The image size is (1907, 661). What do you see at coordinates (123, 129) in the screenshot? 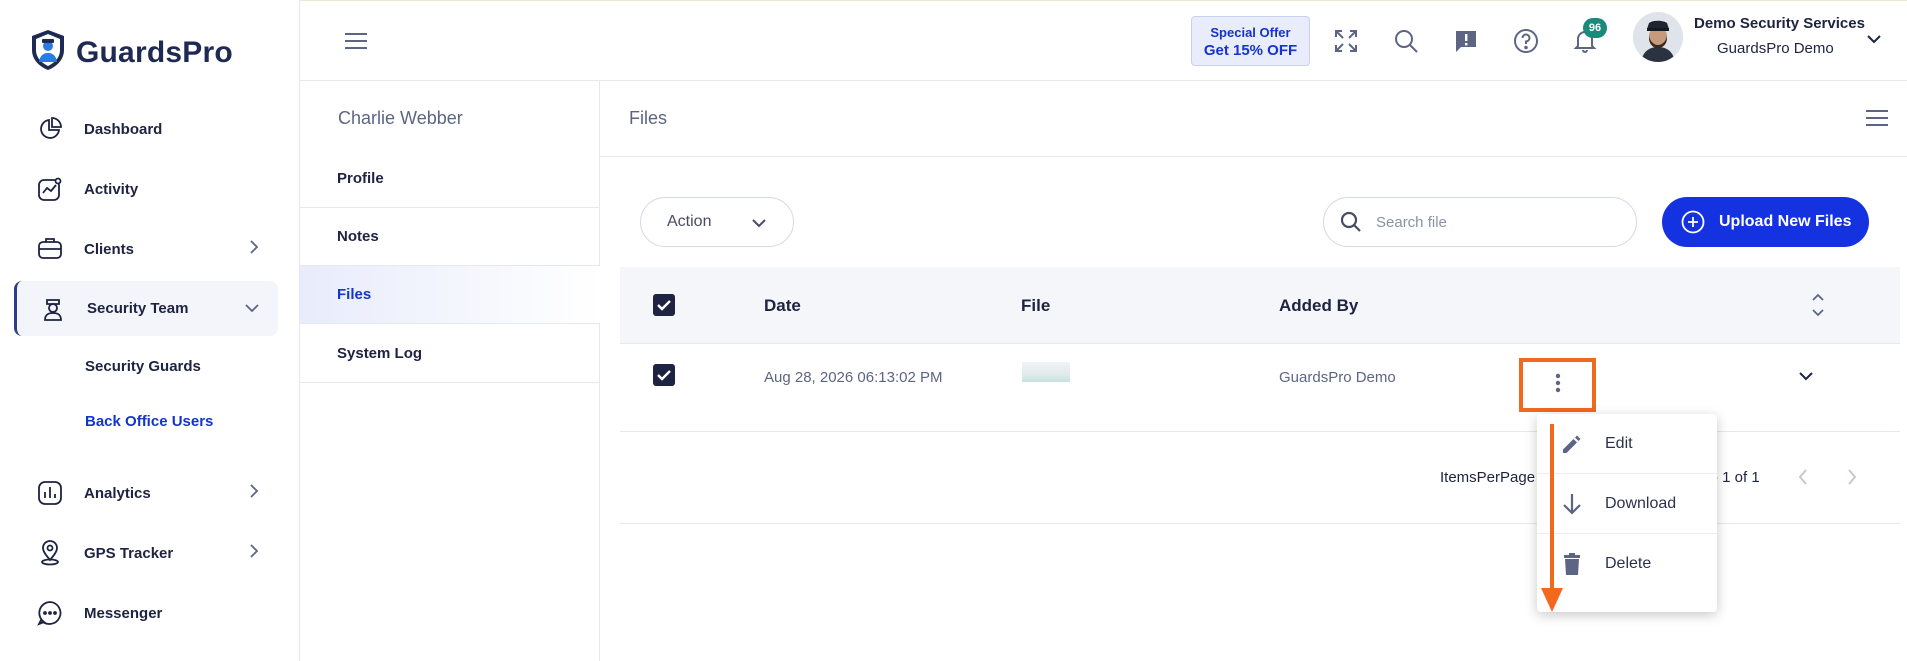
I see `sidebar-item-label: Dashboard` at bounding box center [123, 129].